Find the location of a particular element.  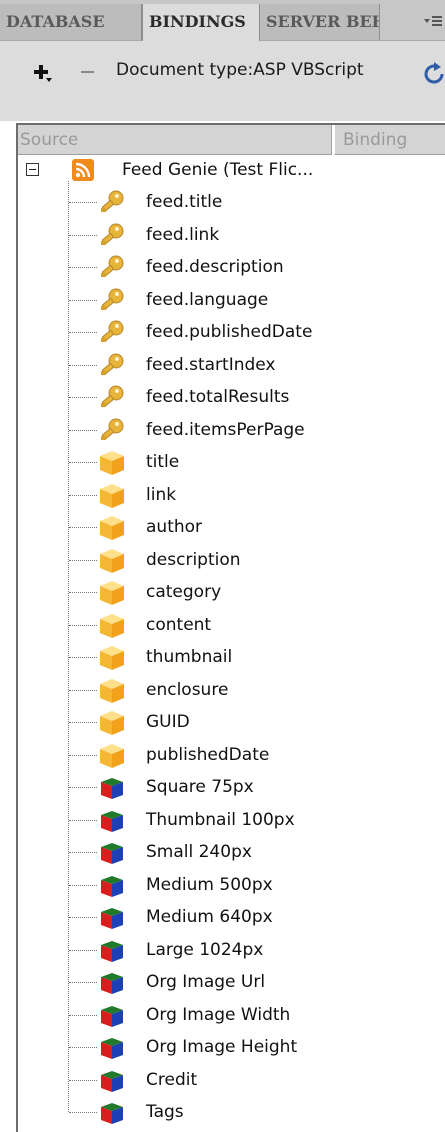

tree-item-label: Org Image Url is located at coordinates (206, 982).